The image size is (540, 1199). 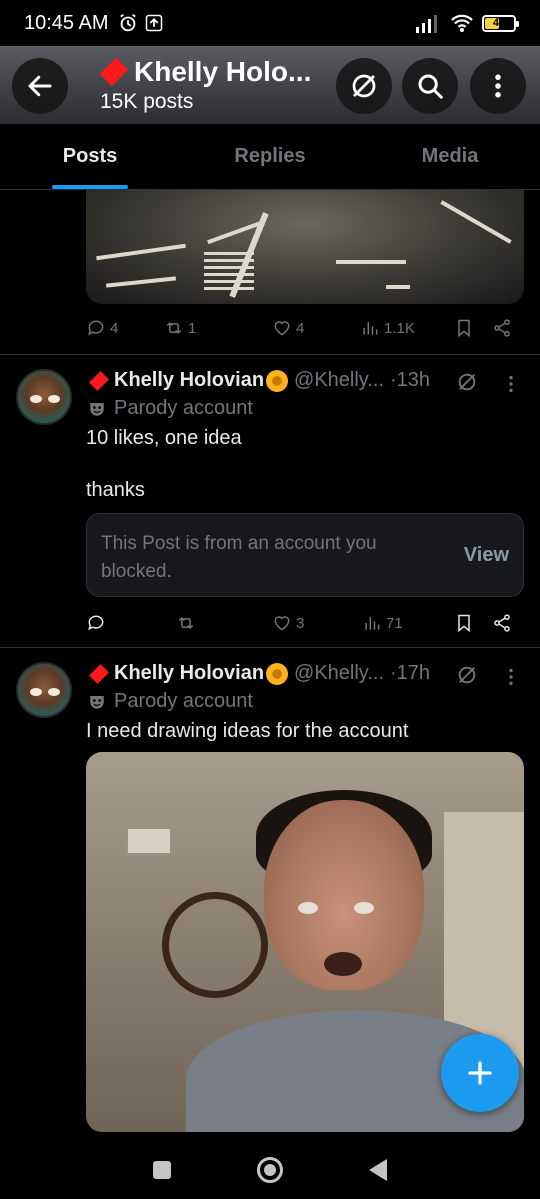 I want to click on compose-button, so click(x=480, y=1073).